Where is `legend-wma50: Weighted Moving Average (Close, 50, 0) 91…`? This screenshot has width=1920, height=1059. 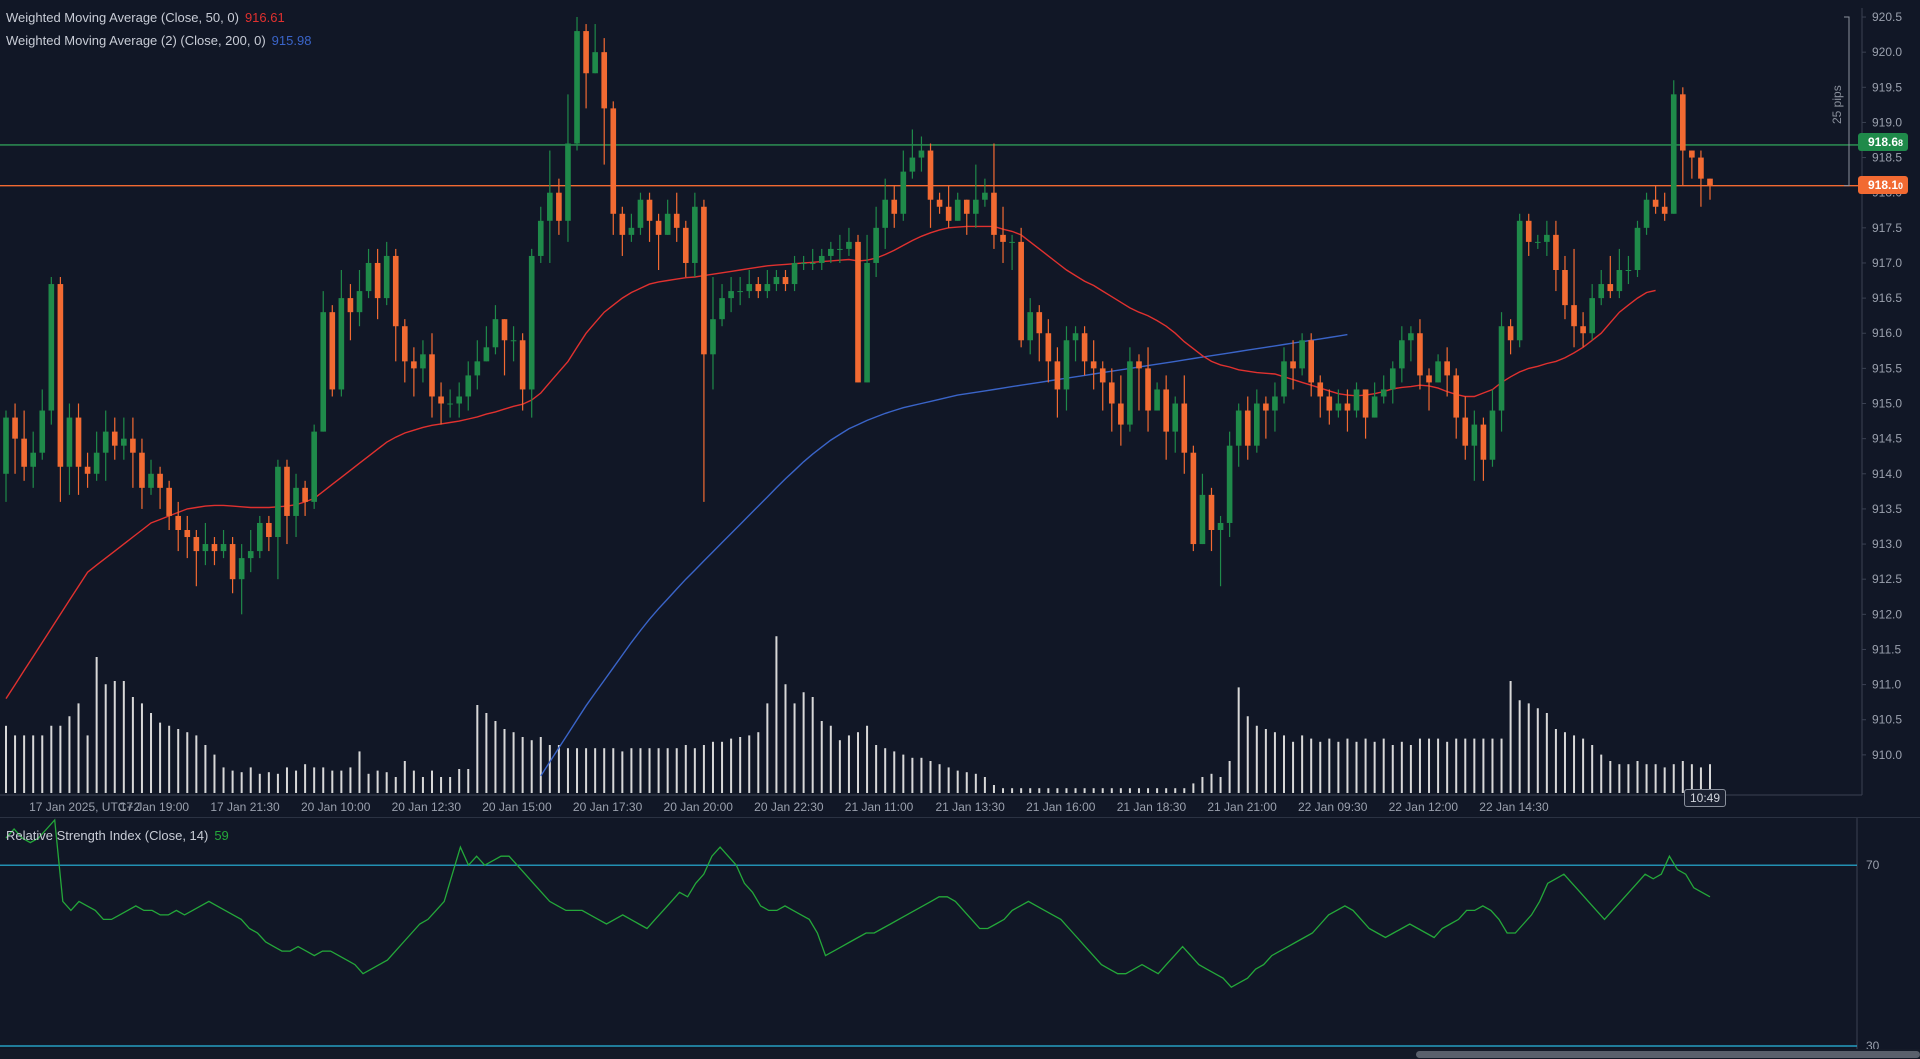 legend-wma50: Weighted Moving Average (Close, 50, 0) 91… is located at coordinates (145, 17).